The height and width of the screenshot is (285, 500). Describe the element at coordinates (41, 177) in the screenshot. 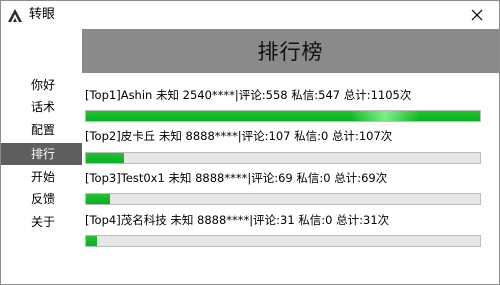

I see `sidebar-item-start: 开始` at that location.